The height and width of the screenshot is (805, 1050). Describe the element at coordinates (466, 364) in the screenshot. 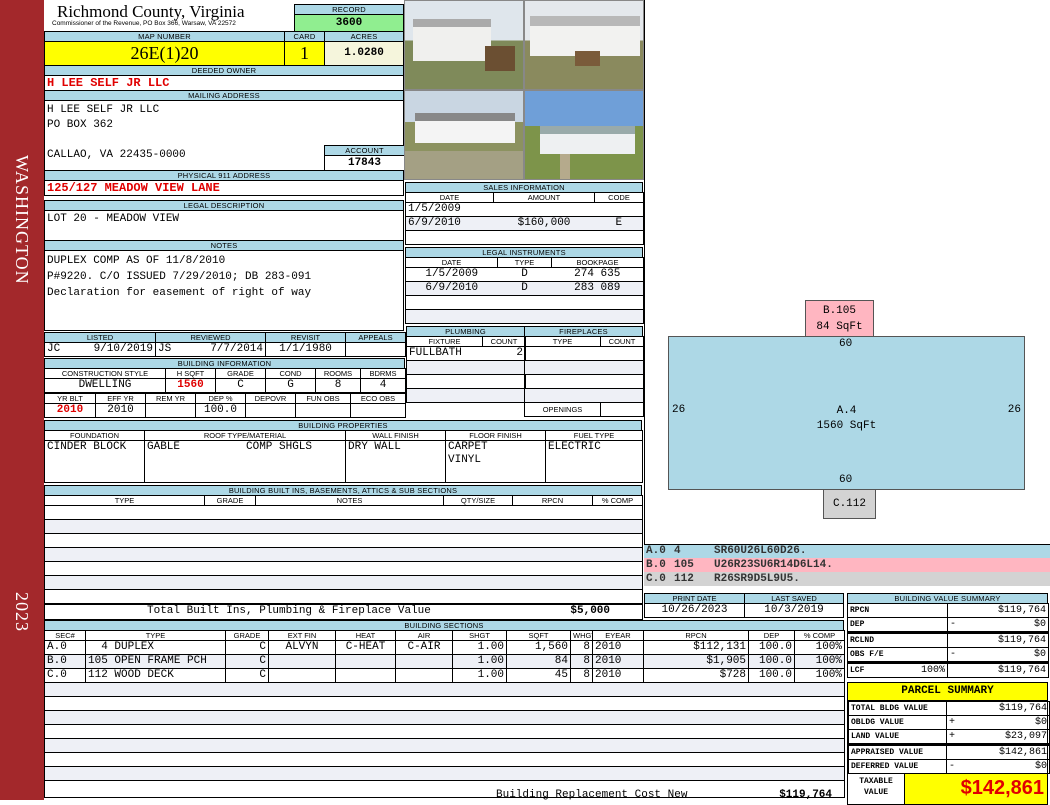

I see `plumbing: PLUMBING FIXTURE COUNT FULLBATH 2` at that location.